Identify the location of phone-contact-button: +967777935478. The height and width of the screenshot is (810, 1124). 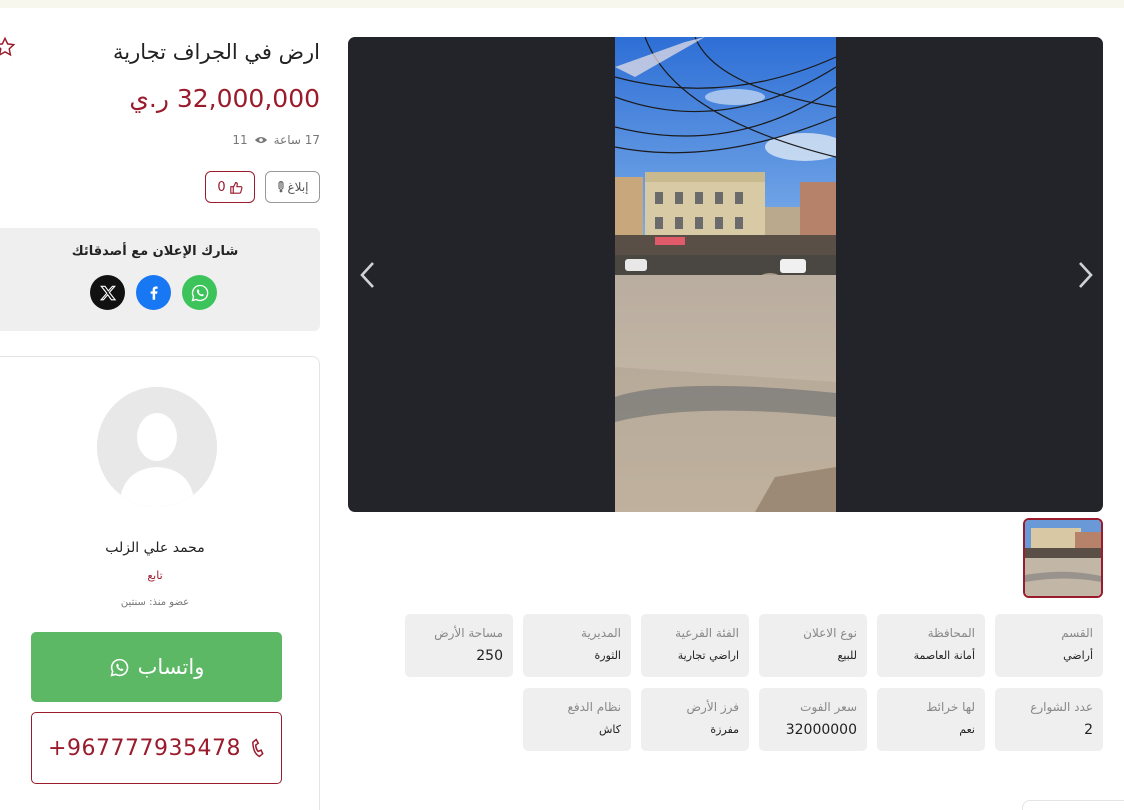
(156, 748).